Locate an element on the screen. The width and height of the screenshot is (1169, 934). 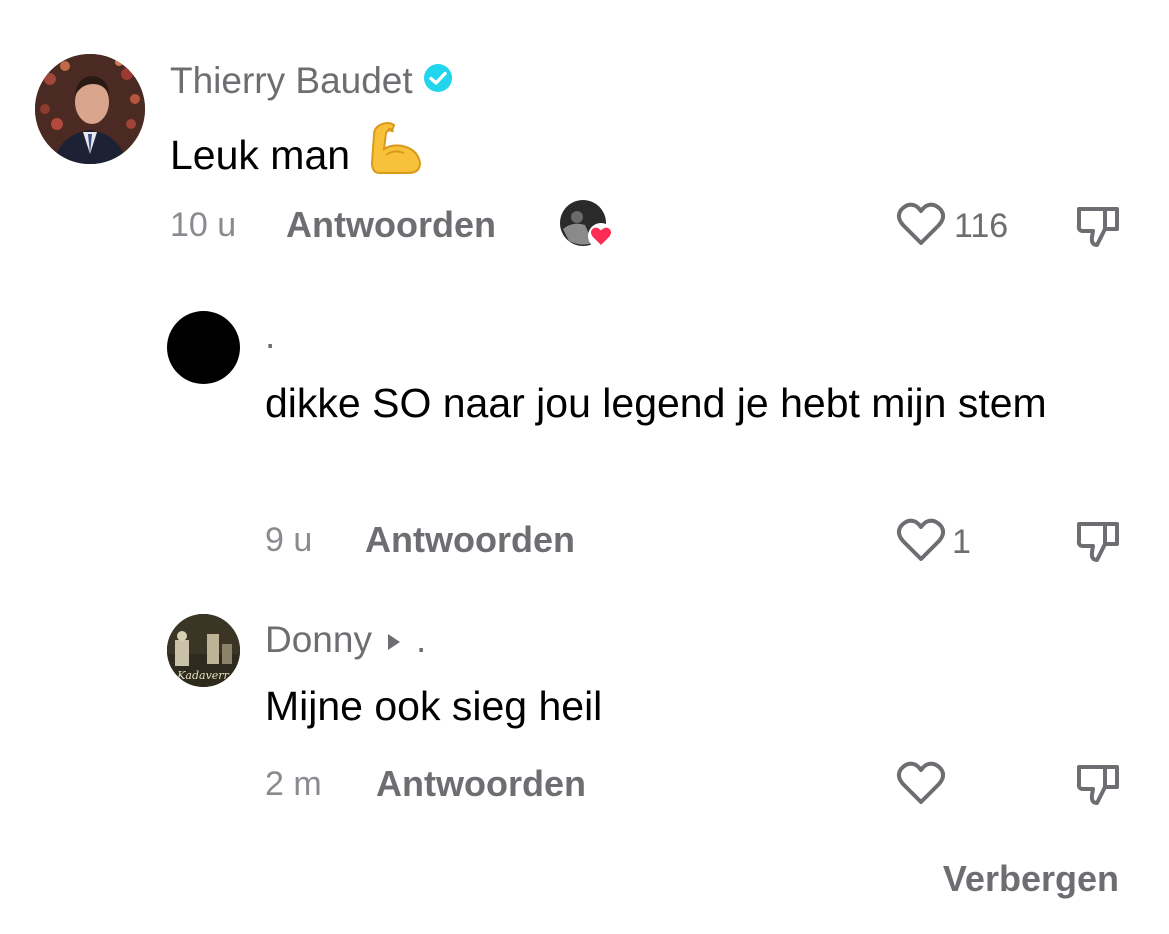
reply-arrow-icon is located at coordinates (394, 640).